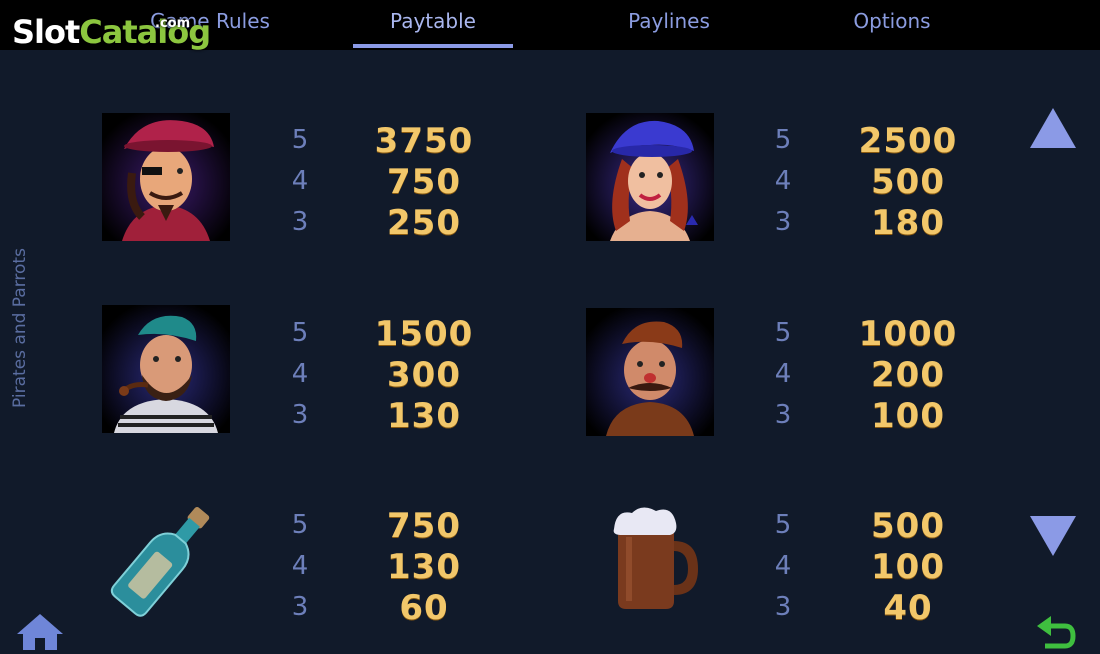 This screenshot has width=1100, height=654. I want to click on pirate-lady-icon, so click(650, 177).